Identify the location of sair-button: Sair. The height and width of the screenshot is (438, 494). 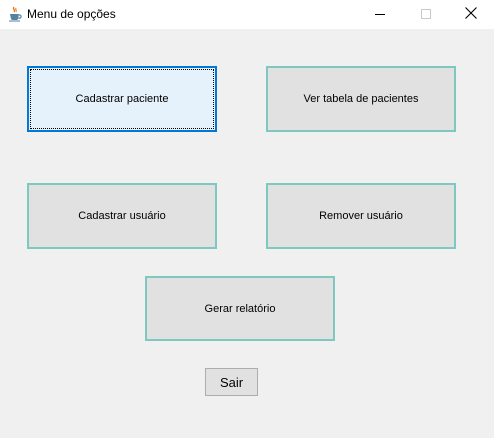
(231, 382).